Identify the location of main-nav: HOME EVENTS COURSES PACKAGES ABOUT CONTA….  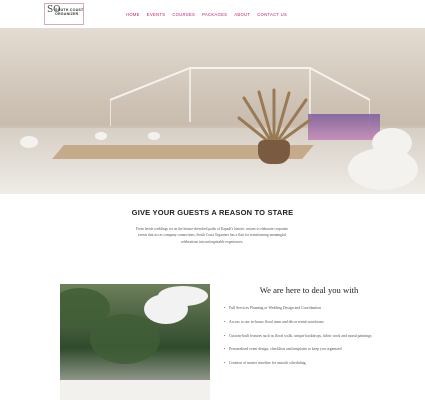
(206, 14).